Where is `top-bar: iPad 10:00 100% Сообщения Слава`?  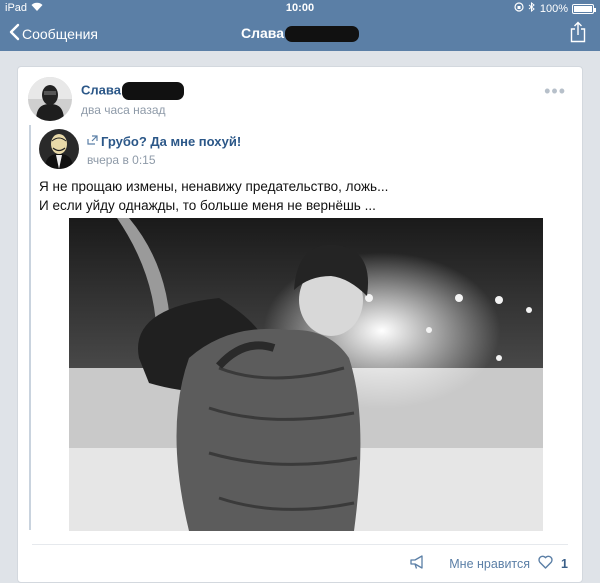 top-bar: iPad 10:00 100% Сообщения Слава is located at coordinates (300, 25).